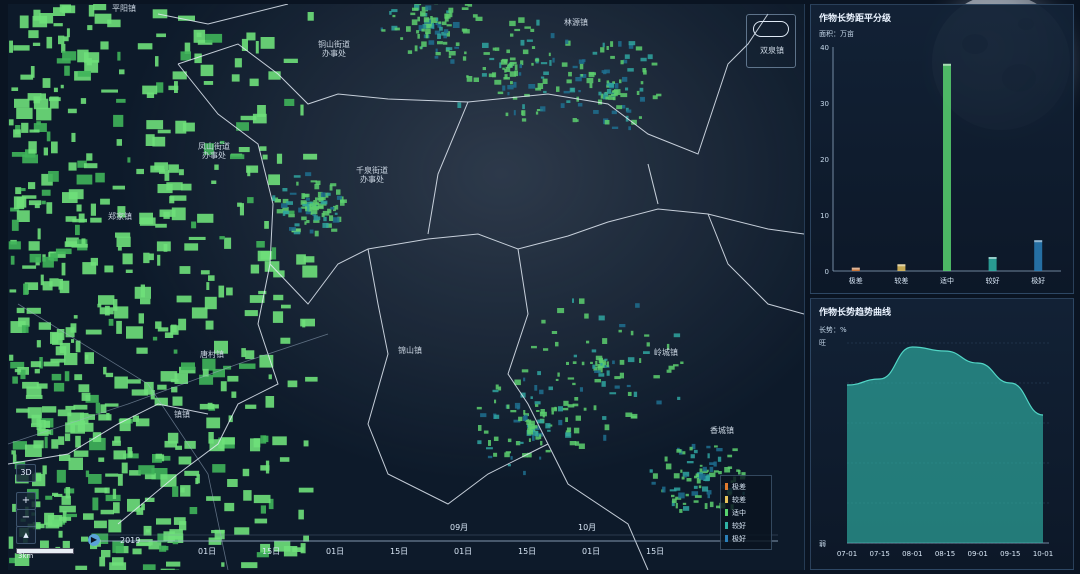 Image resolution: width=1080 pixels, height=574 pixels. I want to click on place-label-linyuan: 林源镇, so click(576, 22).